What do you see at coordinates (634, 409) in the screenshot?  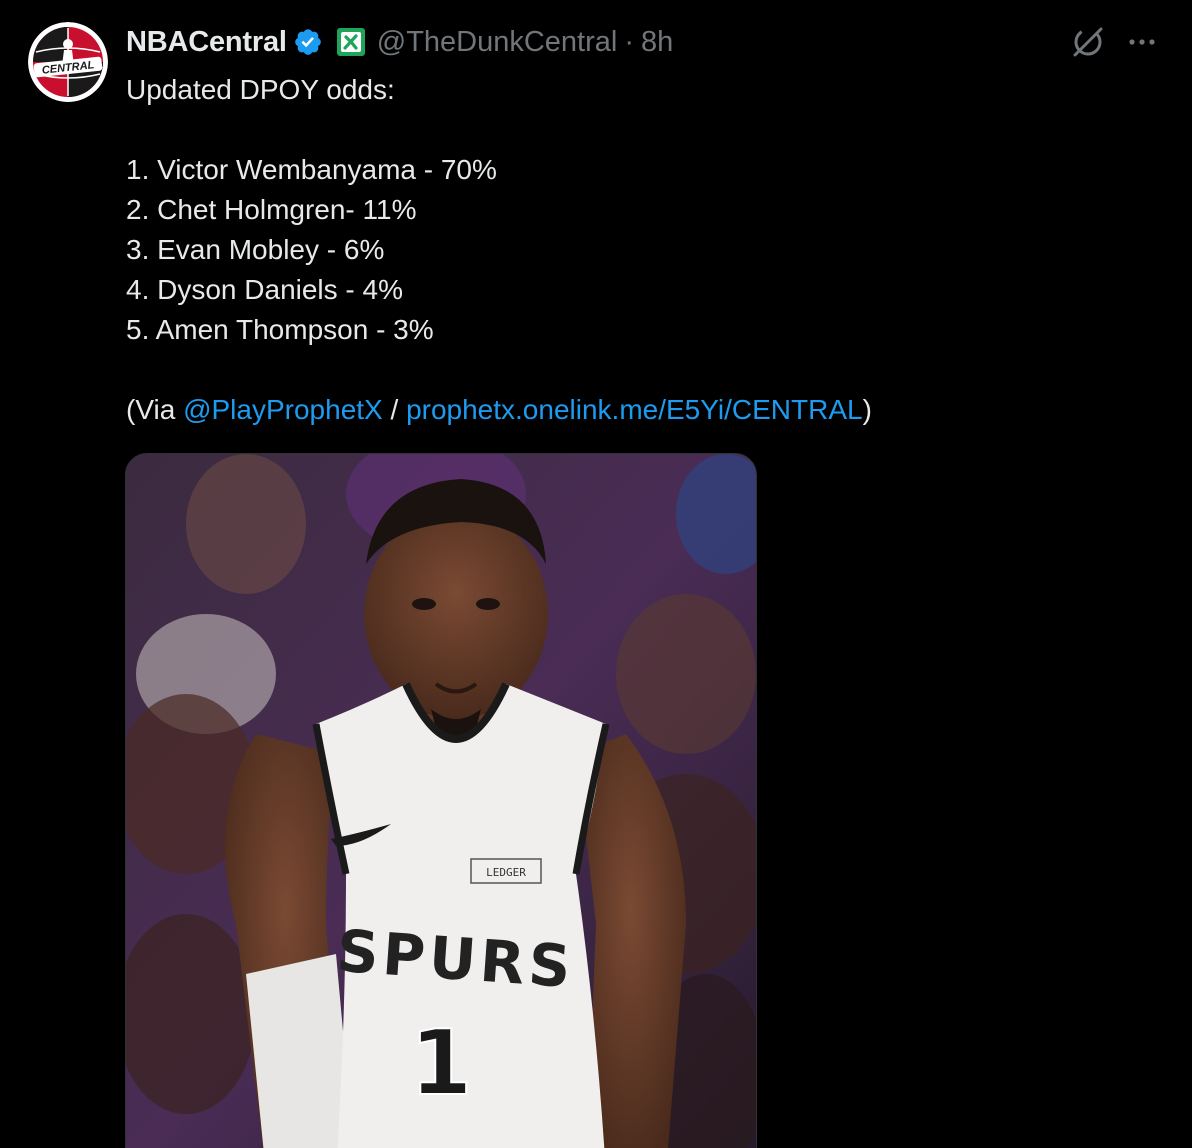 I see `external-link: prophetx.onelink.me/E5Yi/CENTRAL` at bounding box center [634, 409].